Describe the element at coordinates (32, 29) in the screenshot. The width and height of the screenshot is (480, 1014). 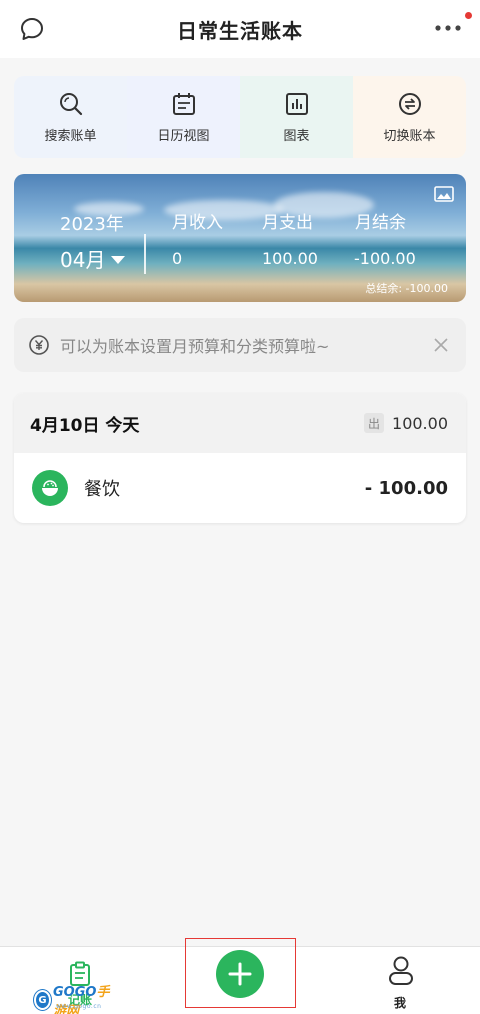
I see `chat-bubble-icon` at that location.